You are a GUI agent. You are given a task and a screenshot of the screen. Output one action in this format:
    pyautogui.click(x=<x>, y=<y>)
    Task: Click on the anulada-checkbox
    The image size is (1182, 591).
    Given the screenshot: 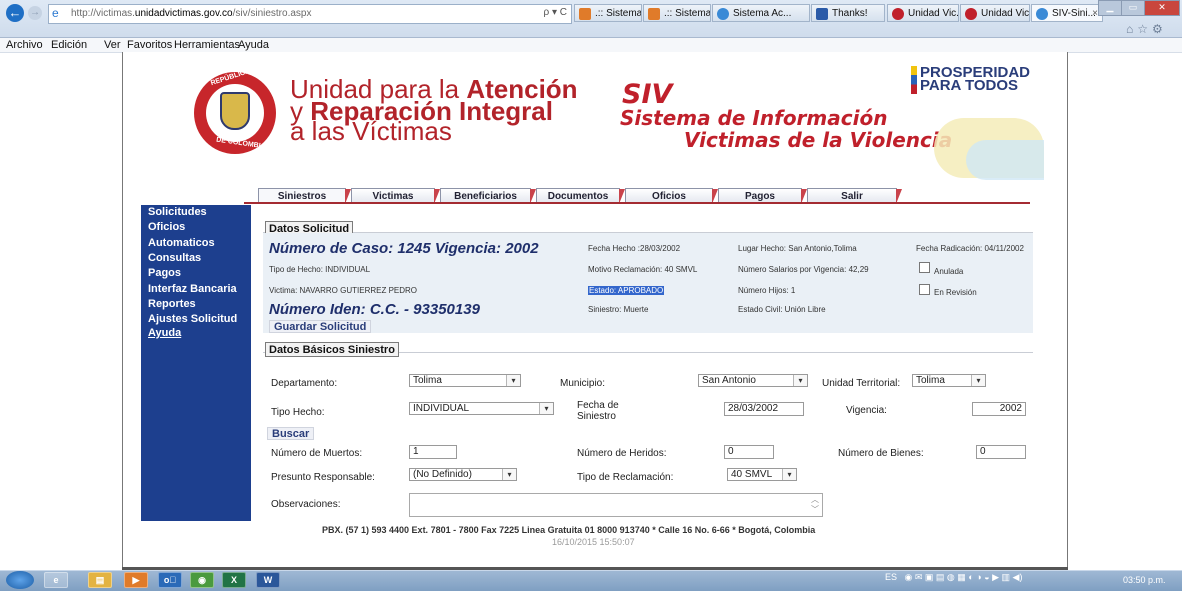 What is the action you would take?
    pyautogui.click(x=924, y=267)
    